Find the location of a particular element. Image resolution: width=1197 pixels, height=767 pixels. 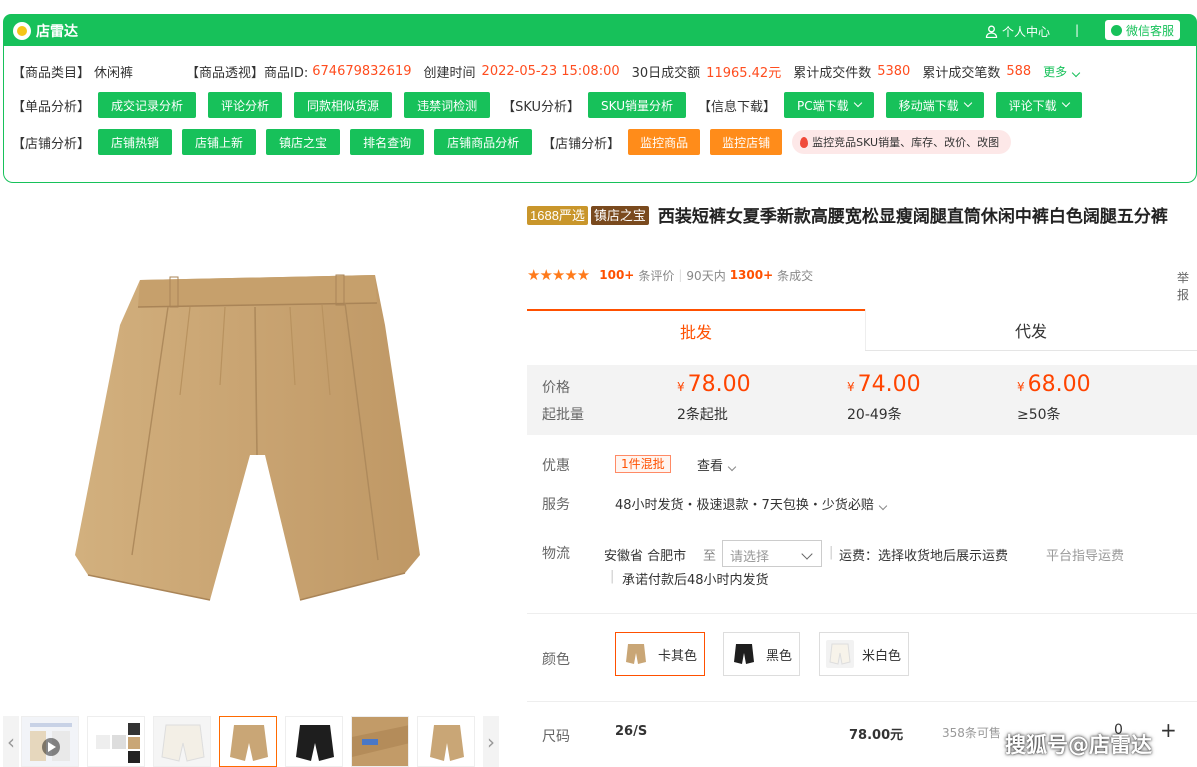

shop-hot-button: 店铺热销 is located at coordinates (135, 142).